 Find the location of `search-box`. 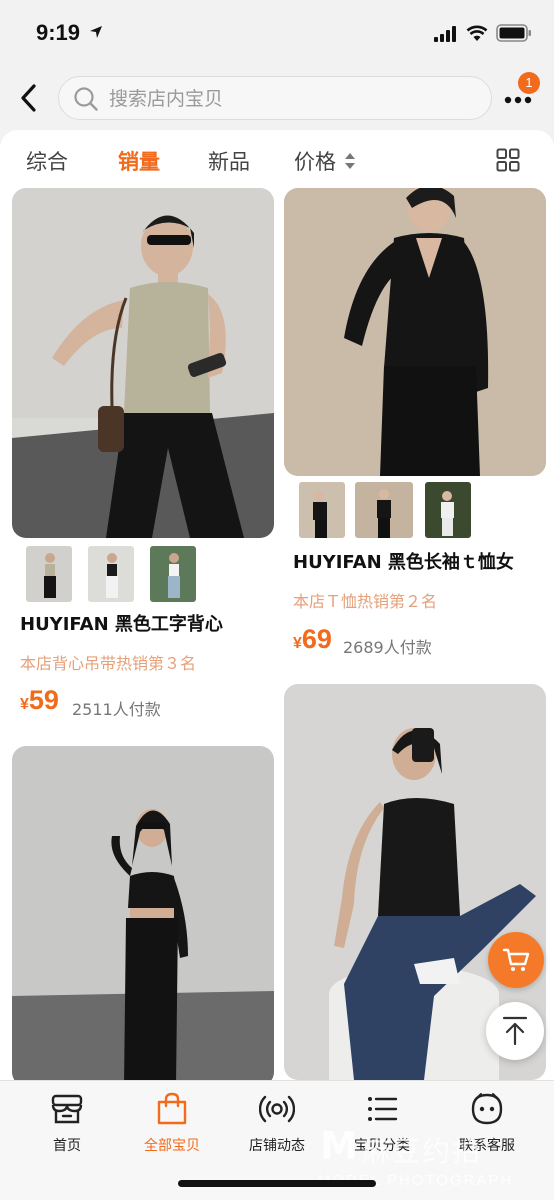

search-box is located at coordinates (275, 98).